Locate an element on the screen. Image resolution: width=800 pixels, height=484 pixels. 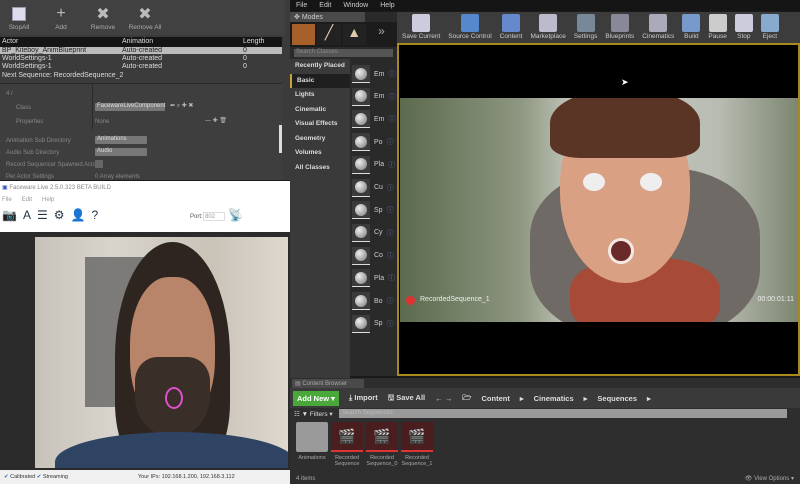
calibrate-icon: A is located at coordinates (27, 215).